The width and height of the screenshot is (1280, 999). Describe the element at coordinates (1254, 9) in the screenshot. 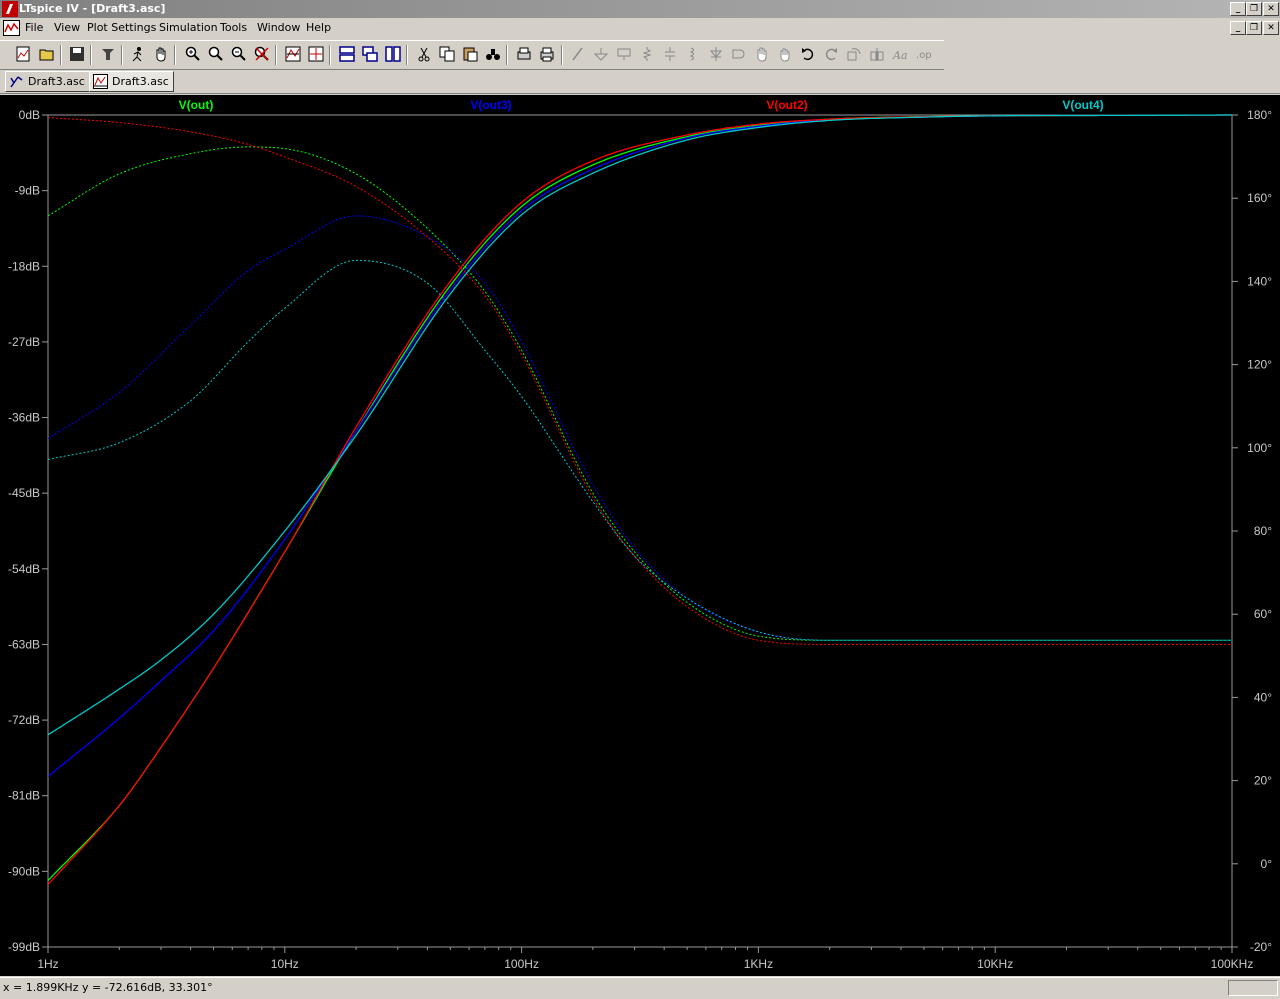

I see `restore-icon: ❐` at that location.